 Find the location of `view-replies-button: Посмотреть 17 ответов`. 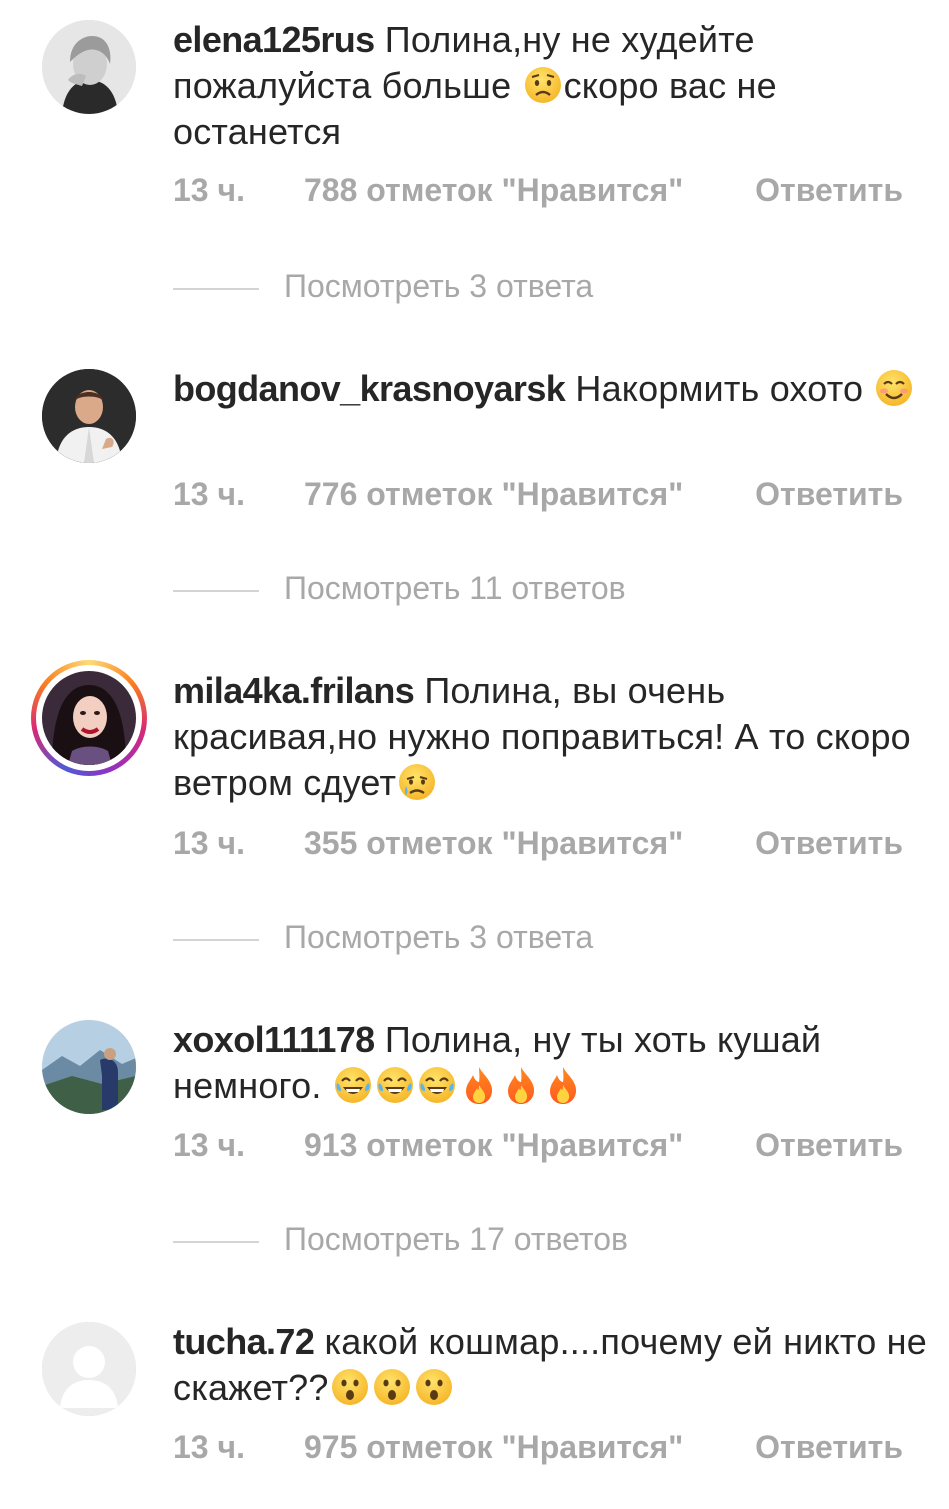

view-replies-button: Посмотреть 17 ответов is located at coordinates (473, 1243).